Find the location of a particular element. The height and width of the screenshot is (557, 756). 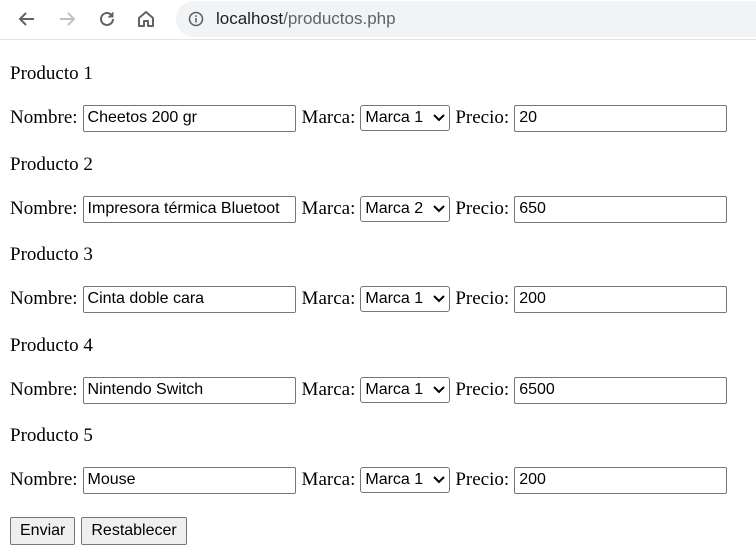

reset-button: Restablecer is located at coordinates (134, 531).